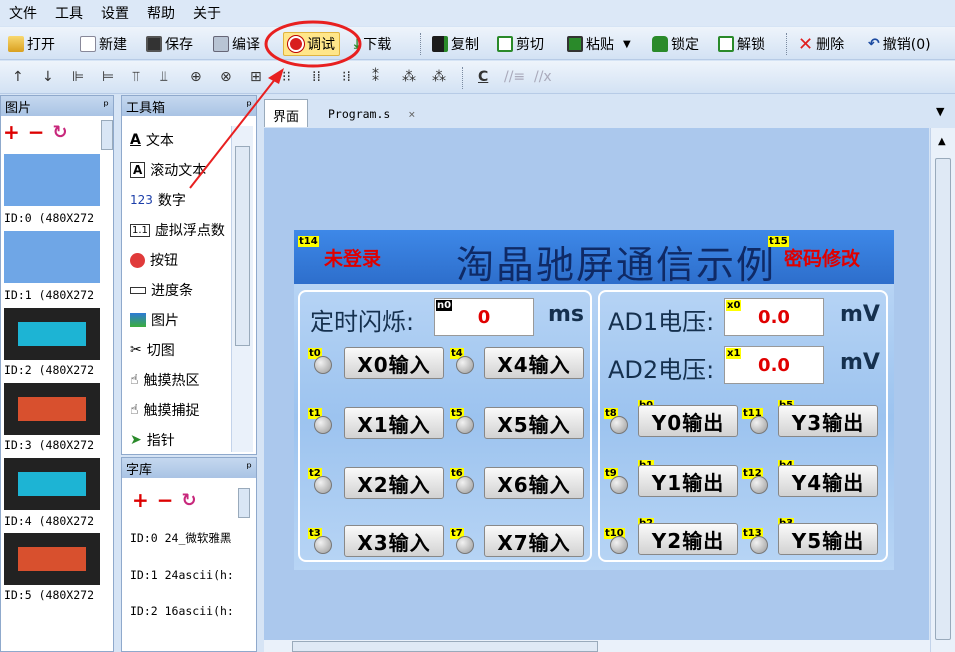 This screenshot has width=955, height=652. Describe the element at coordinates (165, 410) in the screenshot. I see `tool-touch-capture: ☝ 触摸捕捉` at that location.